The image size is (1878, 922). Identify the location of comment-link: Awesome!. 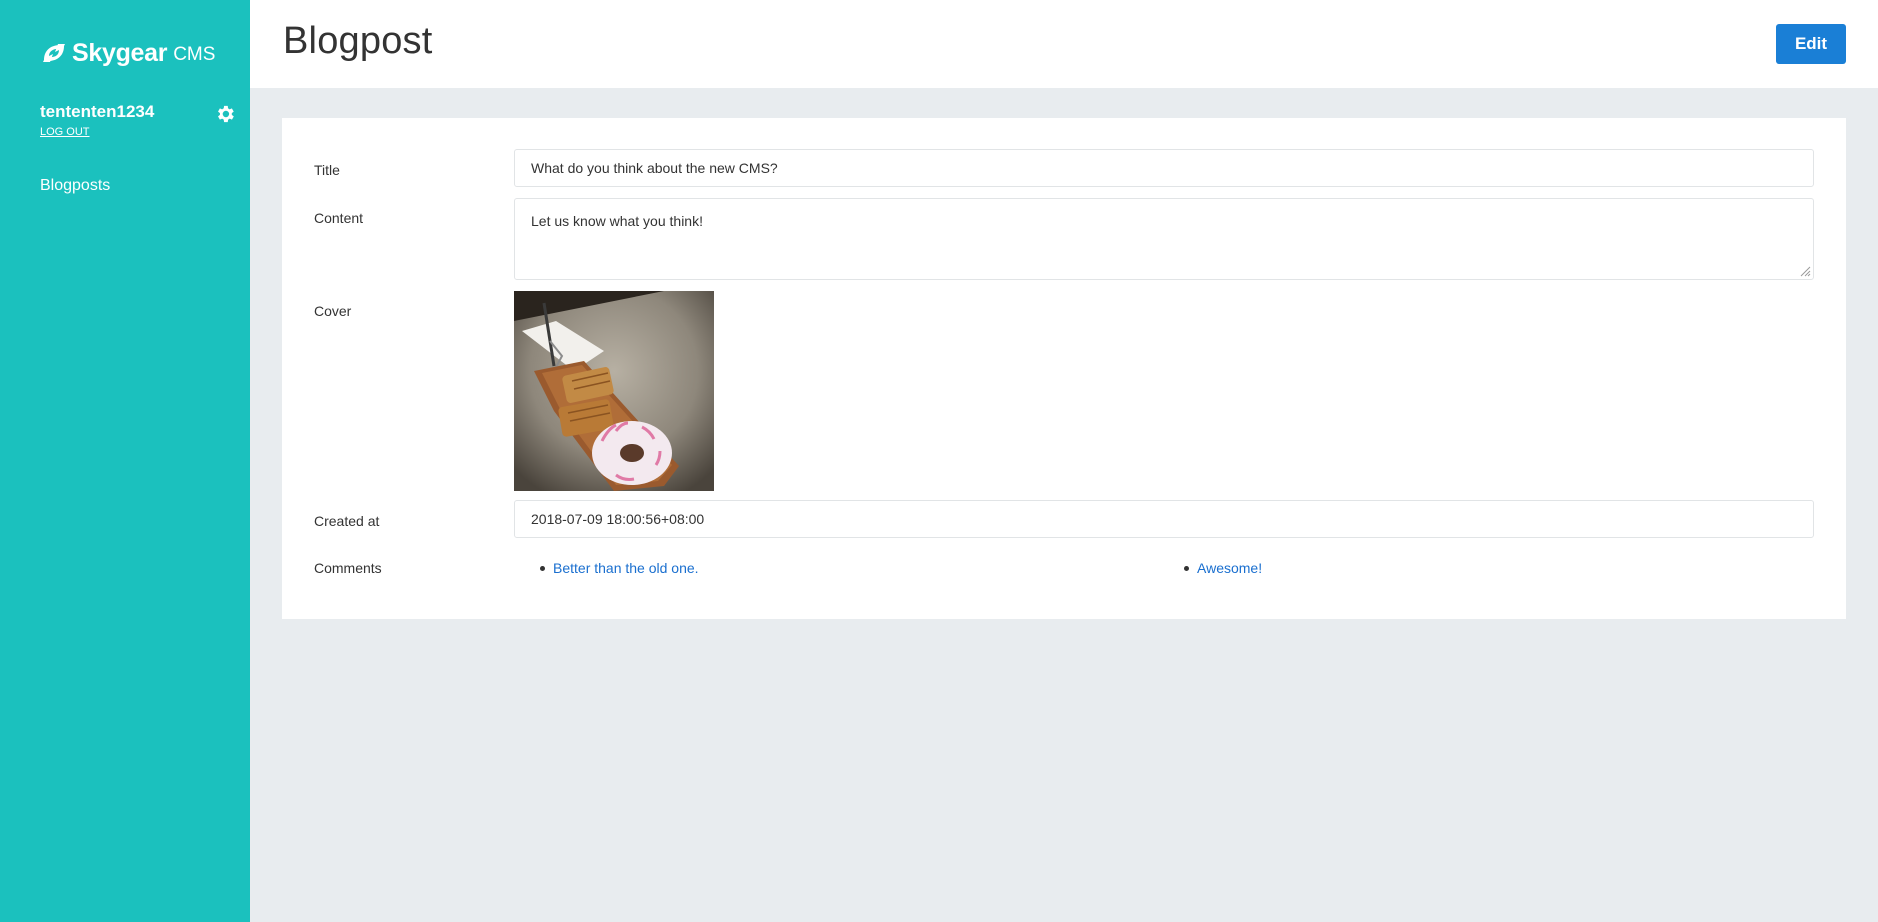
(1223, 568).